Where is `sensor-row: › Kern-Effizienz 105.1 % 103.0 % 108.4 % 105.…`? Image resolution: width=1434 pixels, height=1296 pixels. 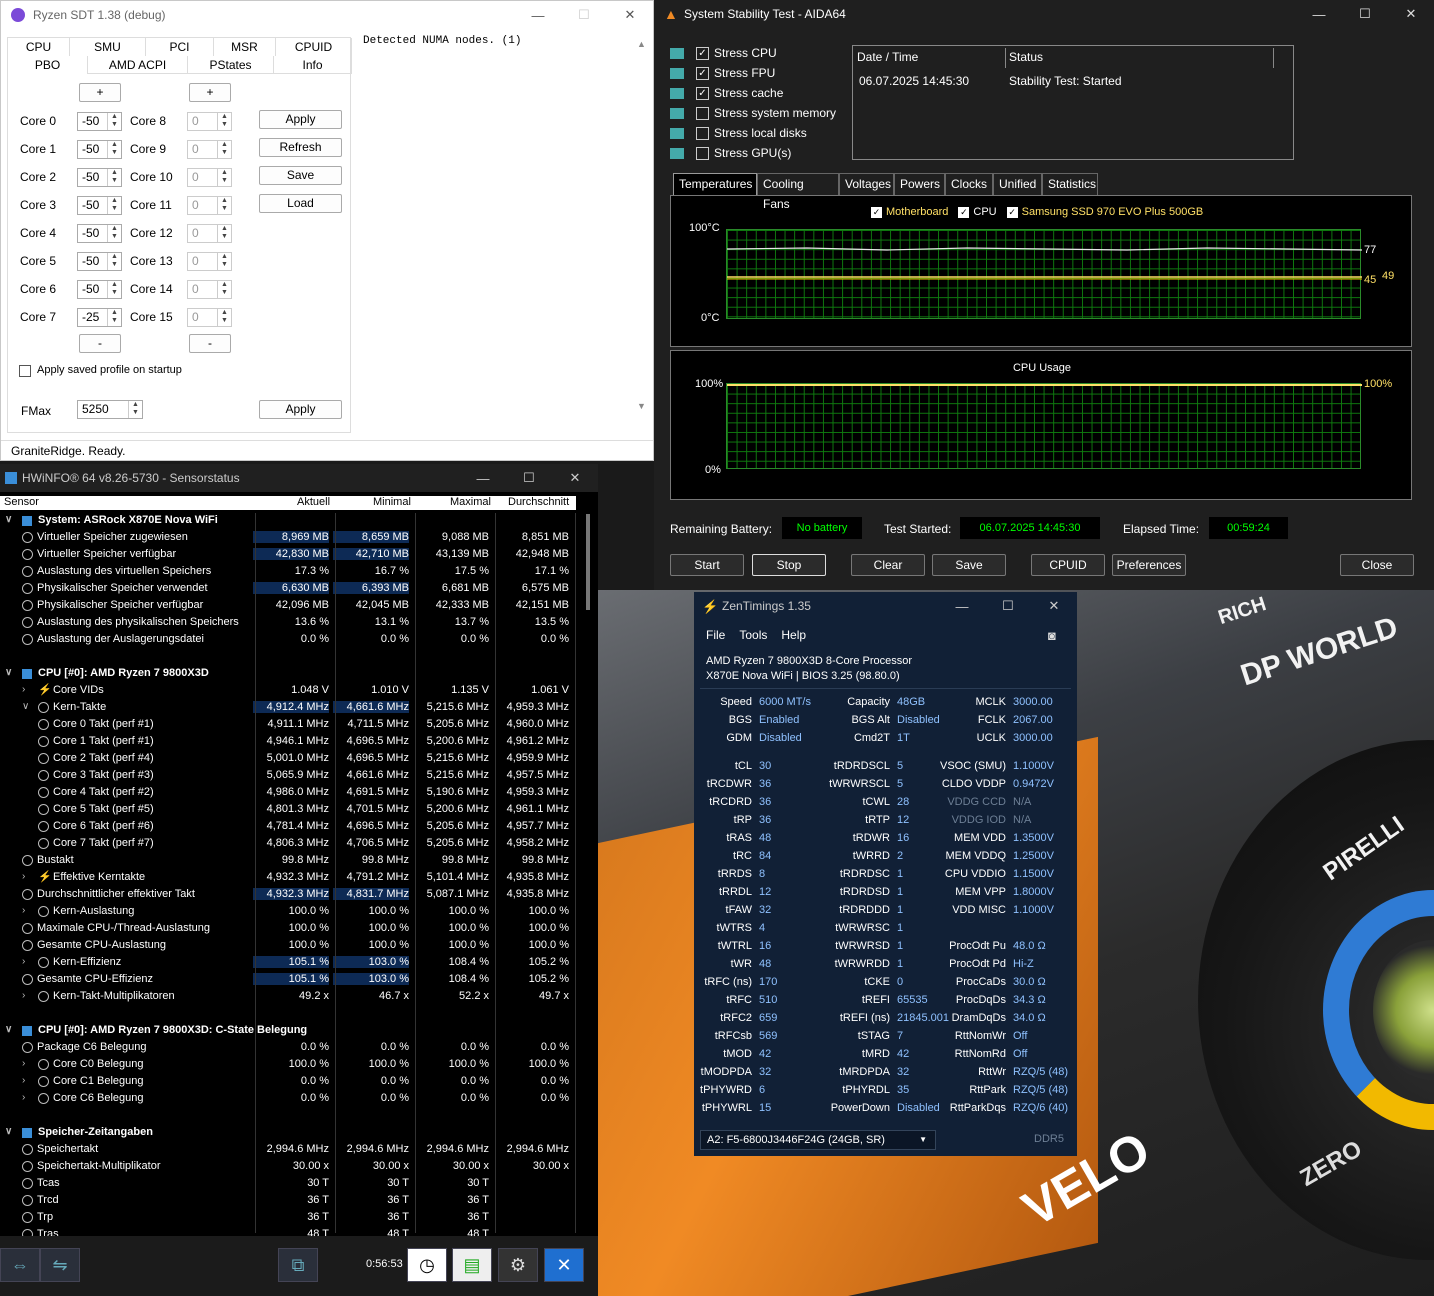 sensor-row: › Kern-Effizienz 105.1 % 103.0 % 108.4 % 105.… is located at coordinates (288, 963).